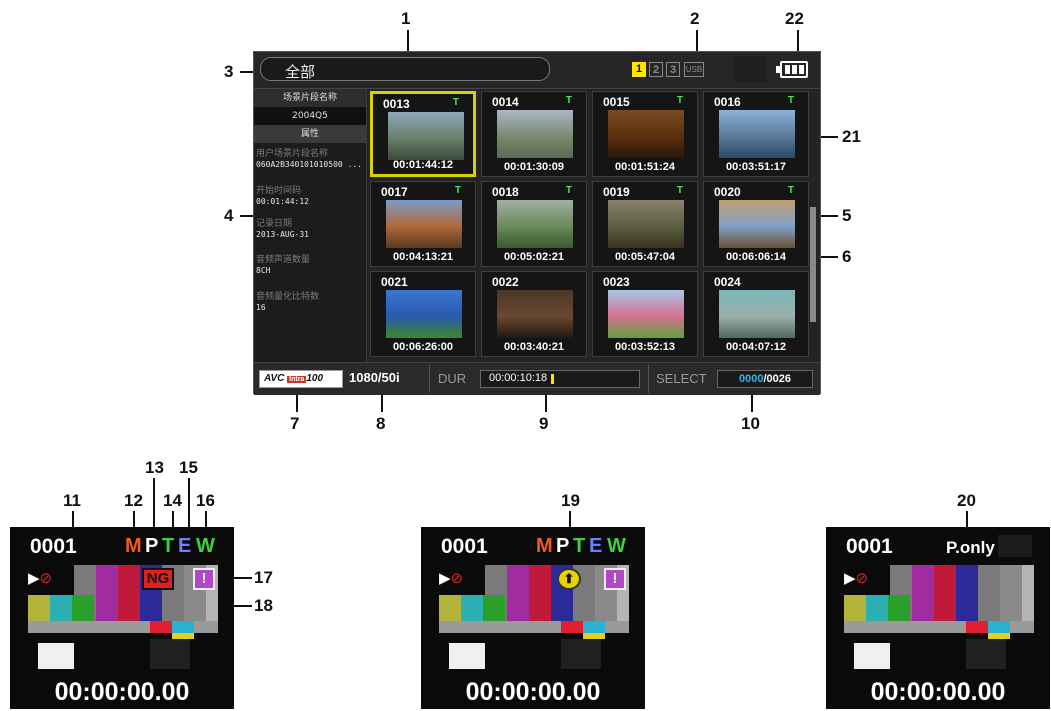  What do you see at coordinates (282, 201) in the screenshot?
I see `prop-value-start-tc: 00:01:44:12` at bounding box center [282, 201].